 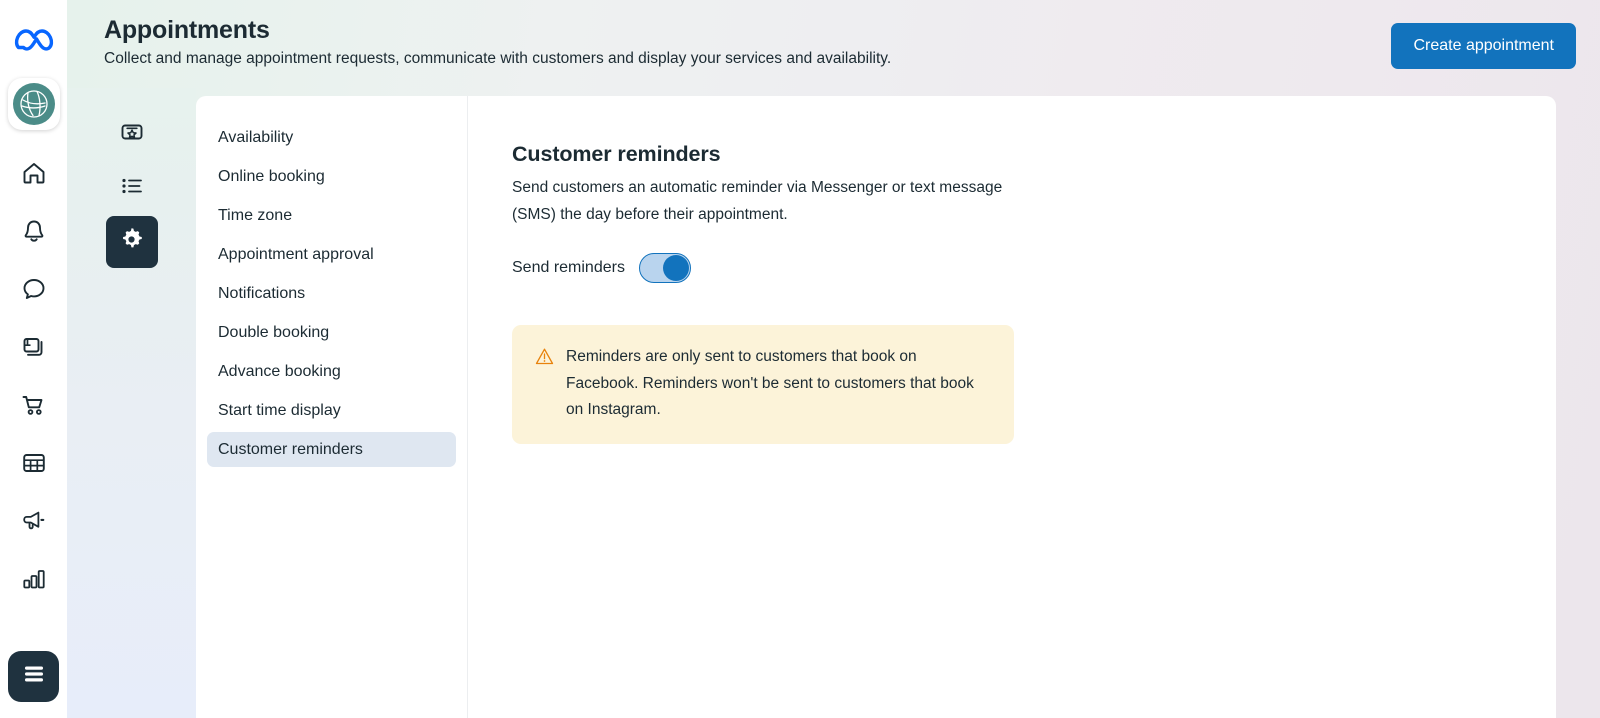 I want to click on left-rail-icon-list, so click(x=34, y=378).